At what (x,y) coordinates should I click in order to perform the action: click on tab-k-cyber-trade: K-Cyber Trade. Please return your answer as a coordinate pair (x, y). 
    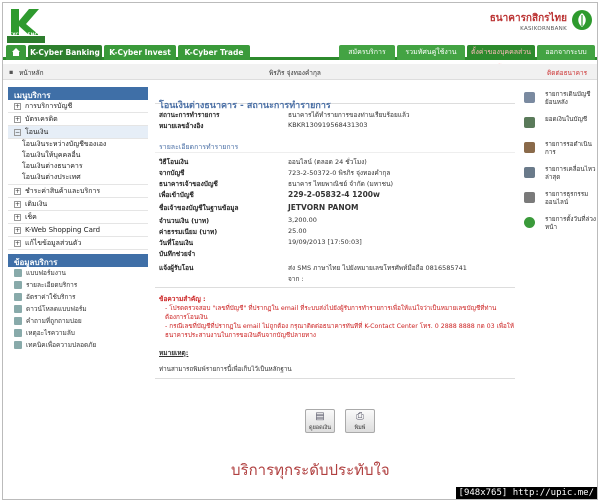
    Looking at the image, I should click on (214, 52).